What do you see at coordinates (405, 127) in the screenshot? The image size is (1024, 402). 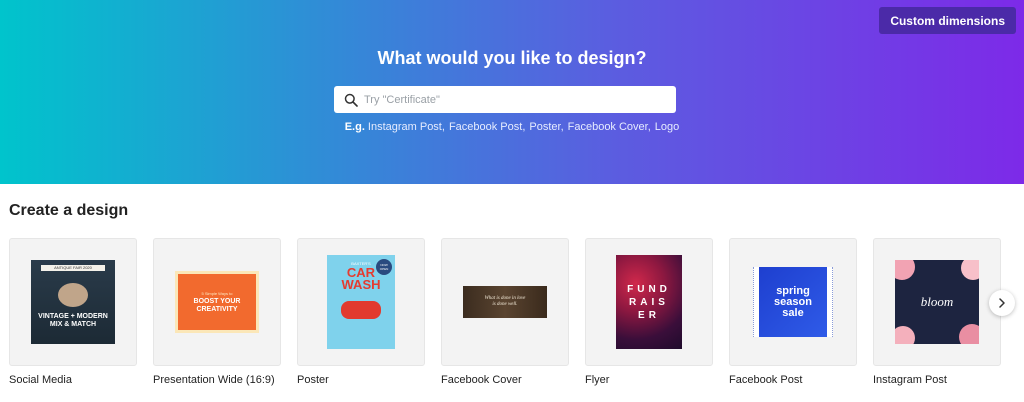 I see `example-link-instagram-post: Instagram Post` at bounding box center [405, 127].